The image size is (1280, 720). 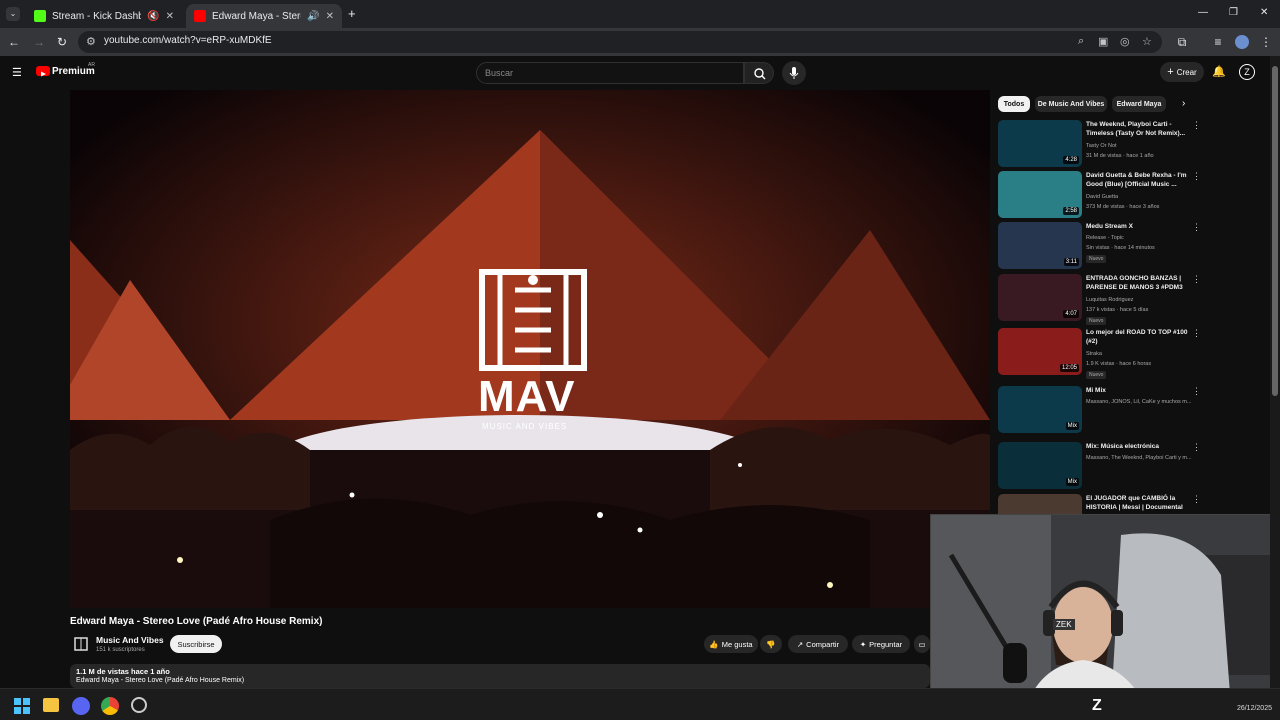 I want to click on create-button: + Crear, so click(x=1182, y=72).